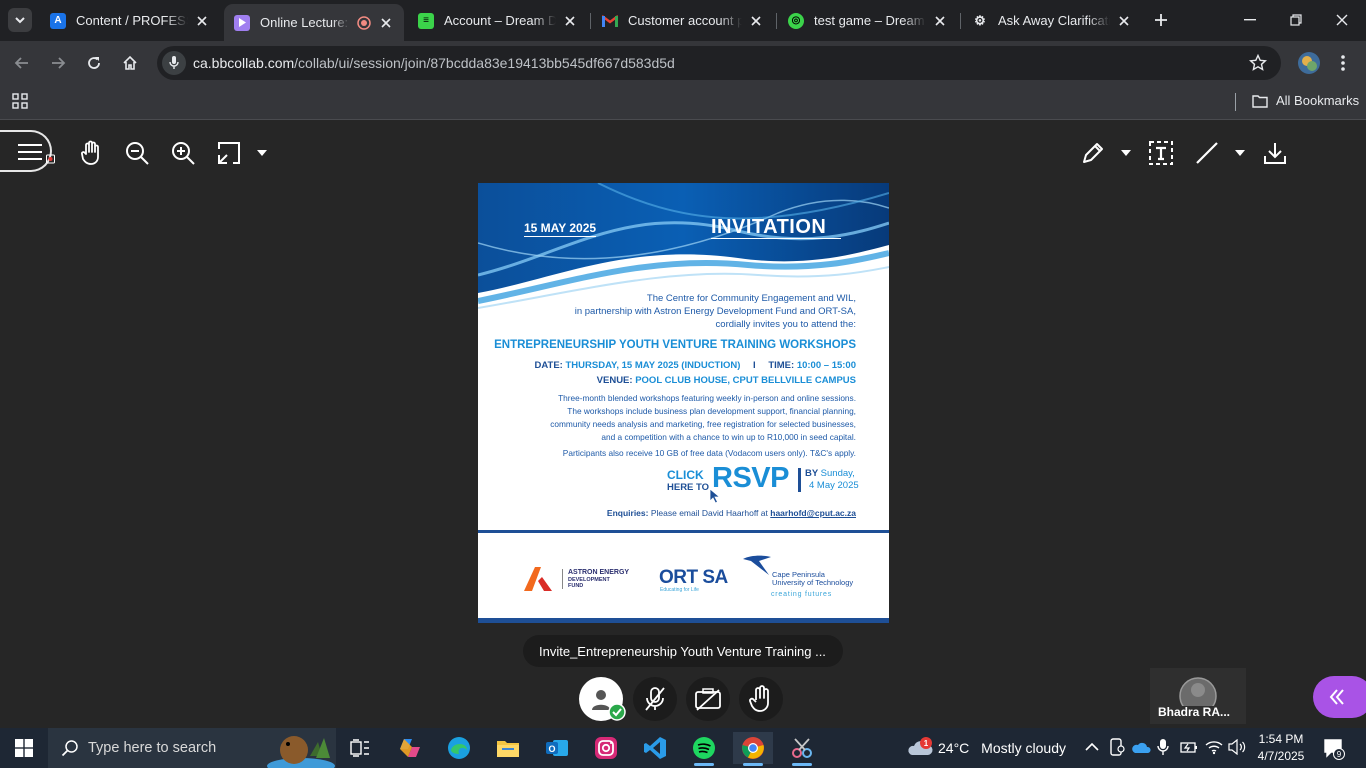  Describe the element at coordinates (834, 485) in the screenshot. I see `doc-by-date: 4 May 2025` at that location.